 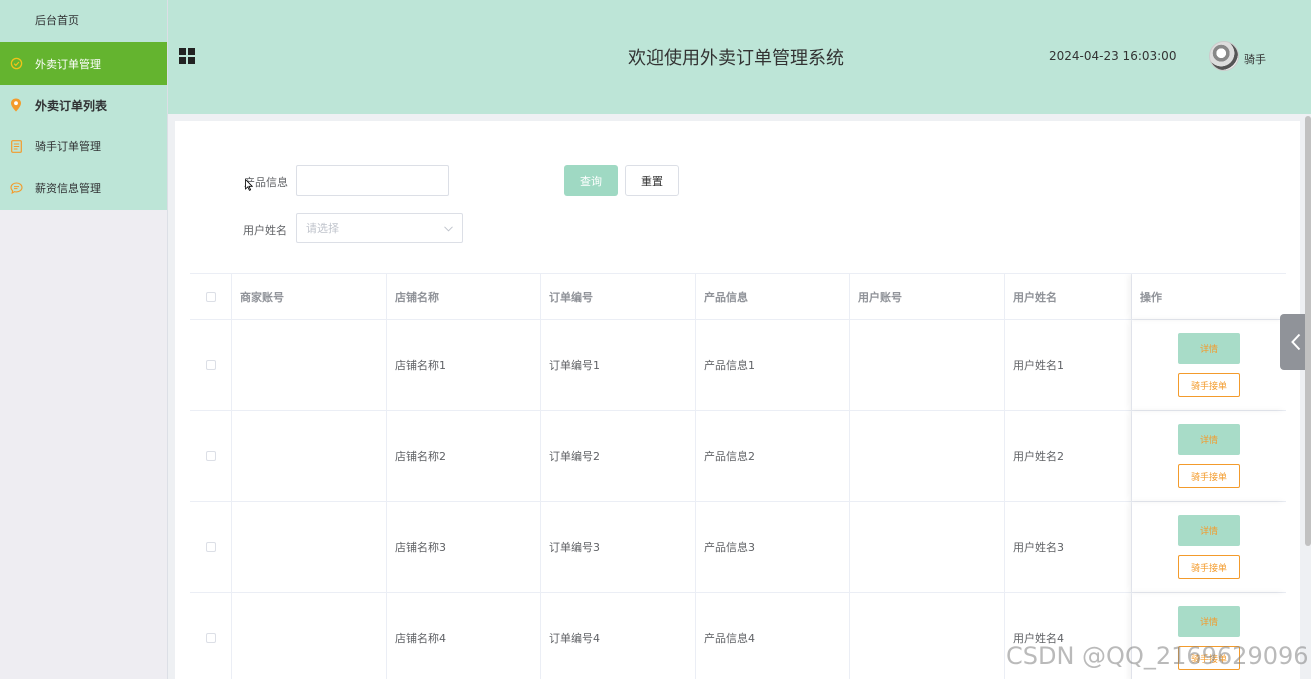 I want to click on column-header: 订单编号, so click(x=618, y=296).